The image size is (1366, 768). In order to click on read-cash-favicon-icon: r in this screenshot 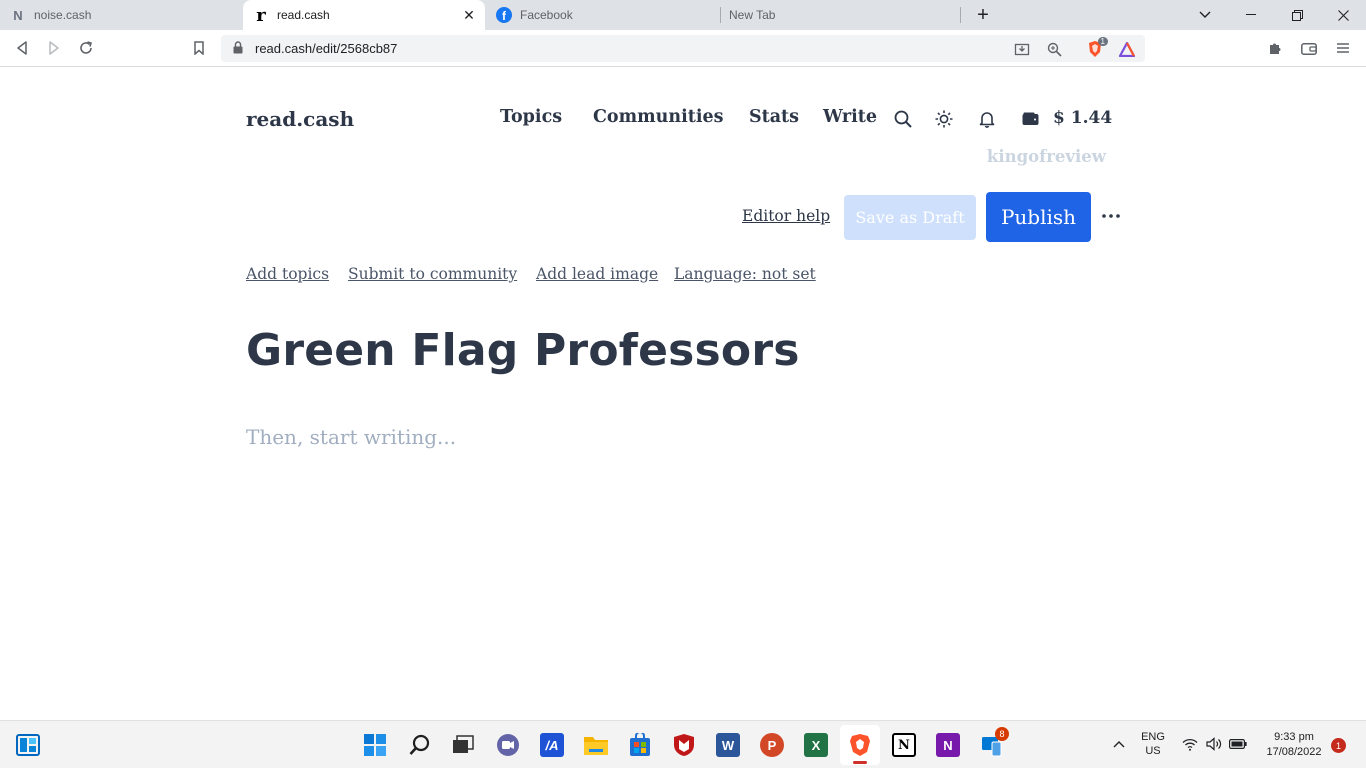, I will do `click(261, 15)`.